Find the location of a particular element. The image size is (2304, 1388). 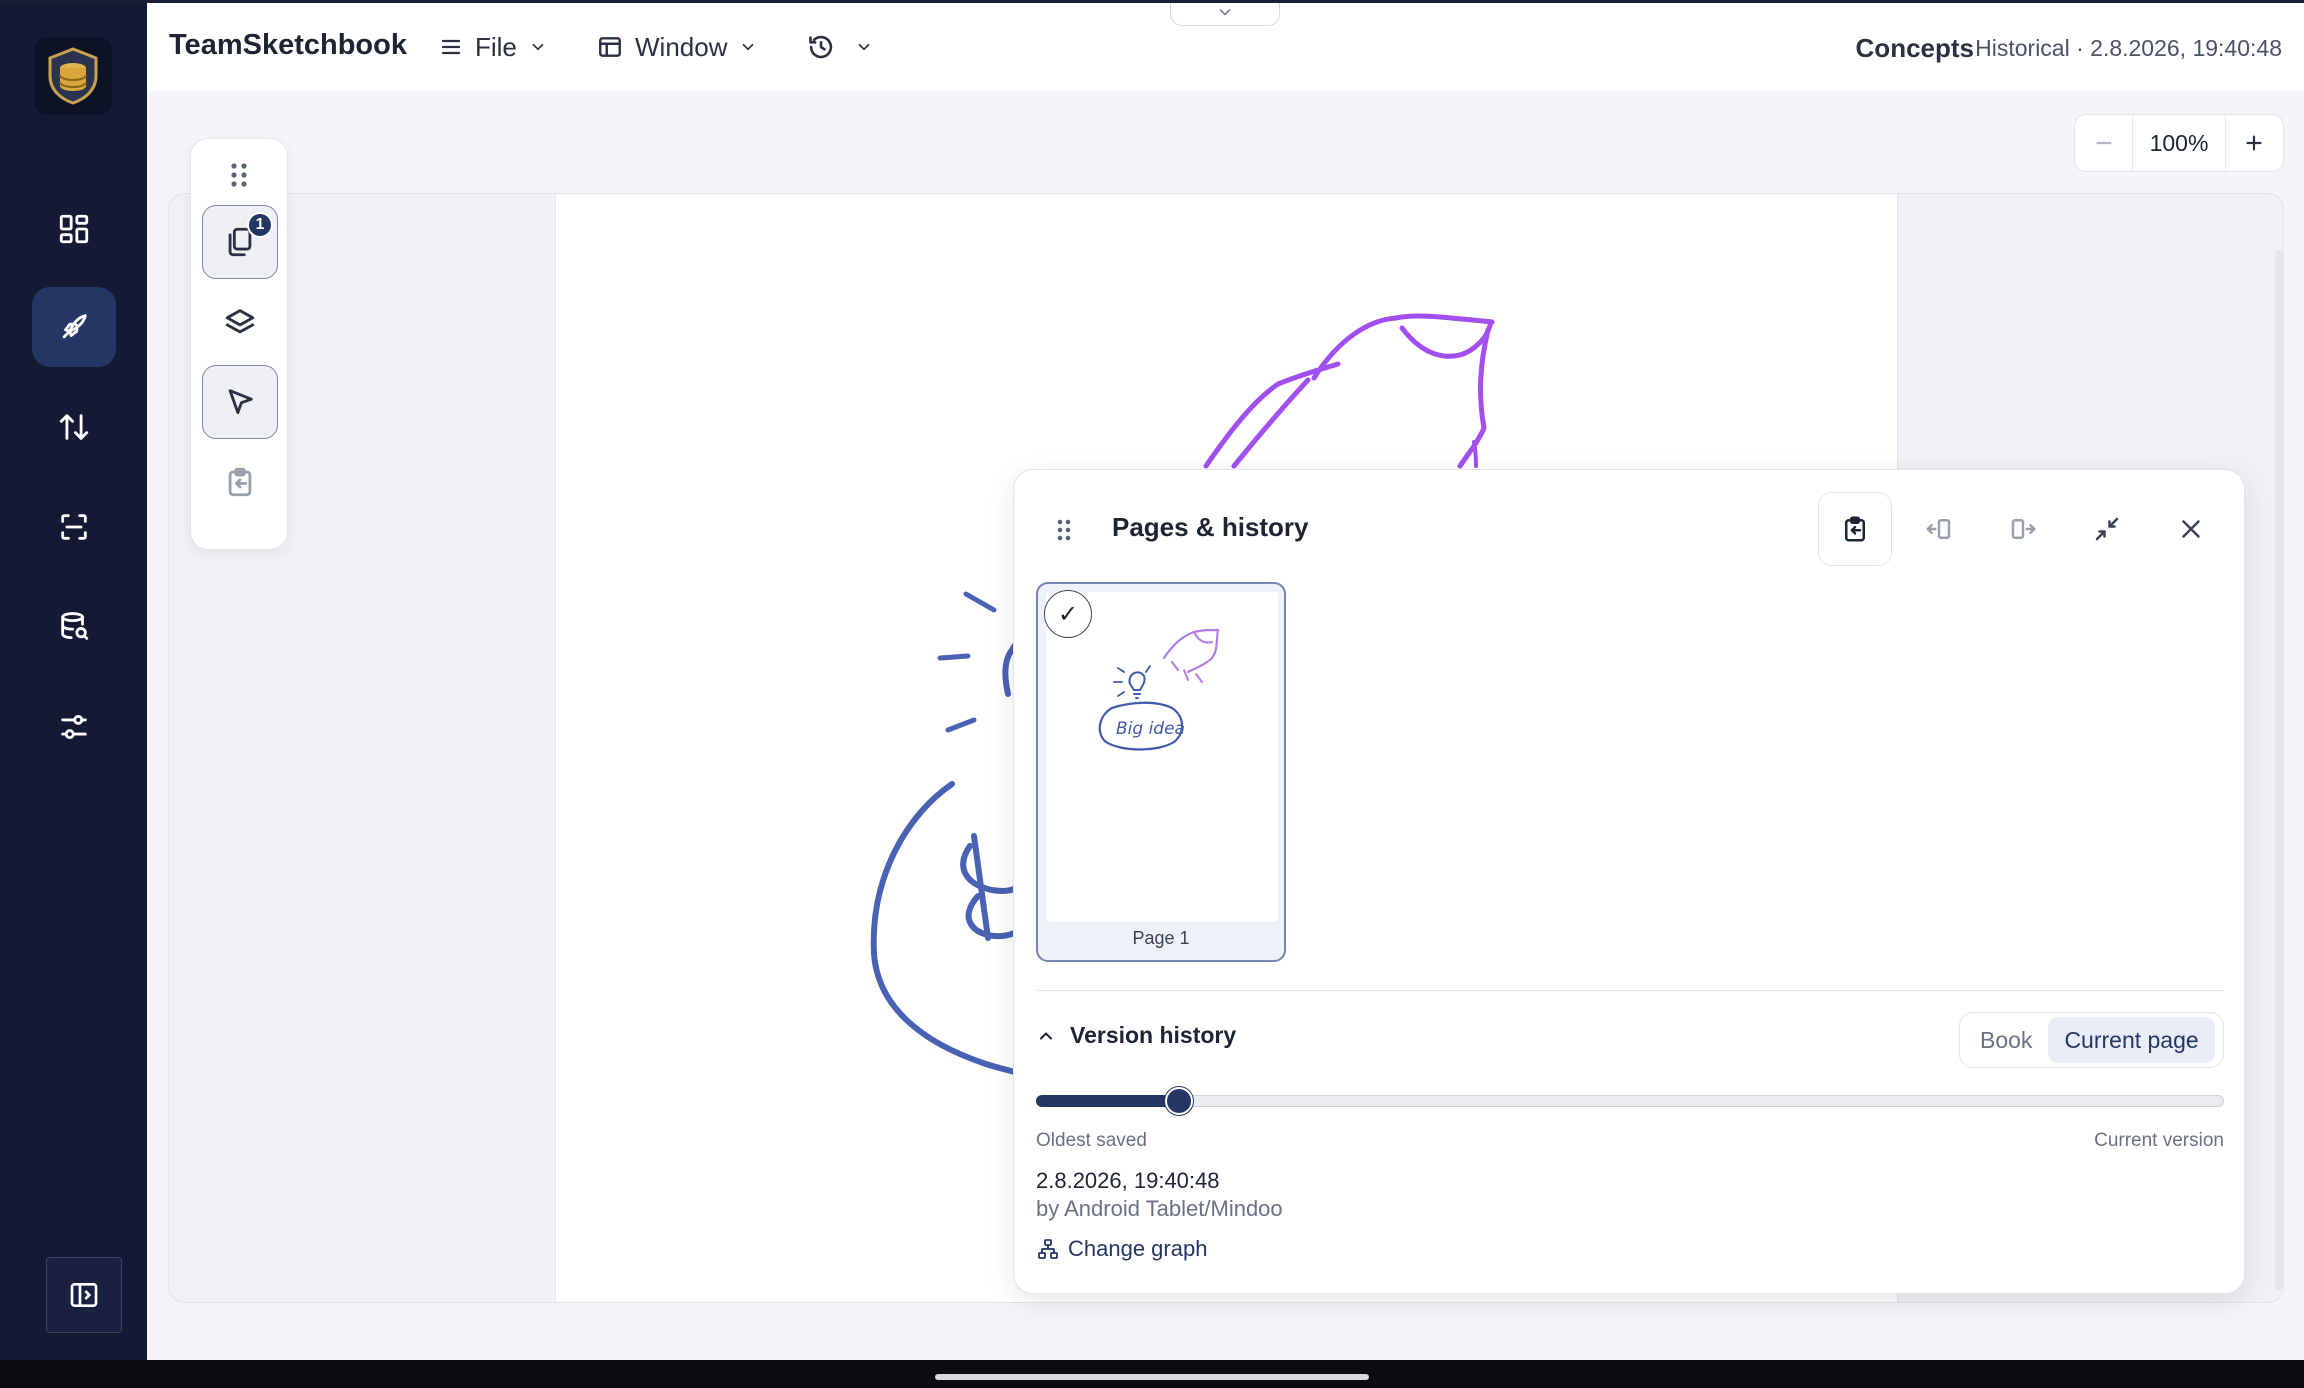

thumbnail-sketch-text: Big idea is located at coordinates (1150, 729).